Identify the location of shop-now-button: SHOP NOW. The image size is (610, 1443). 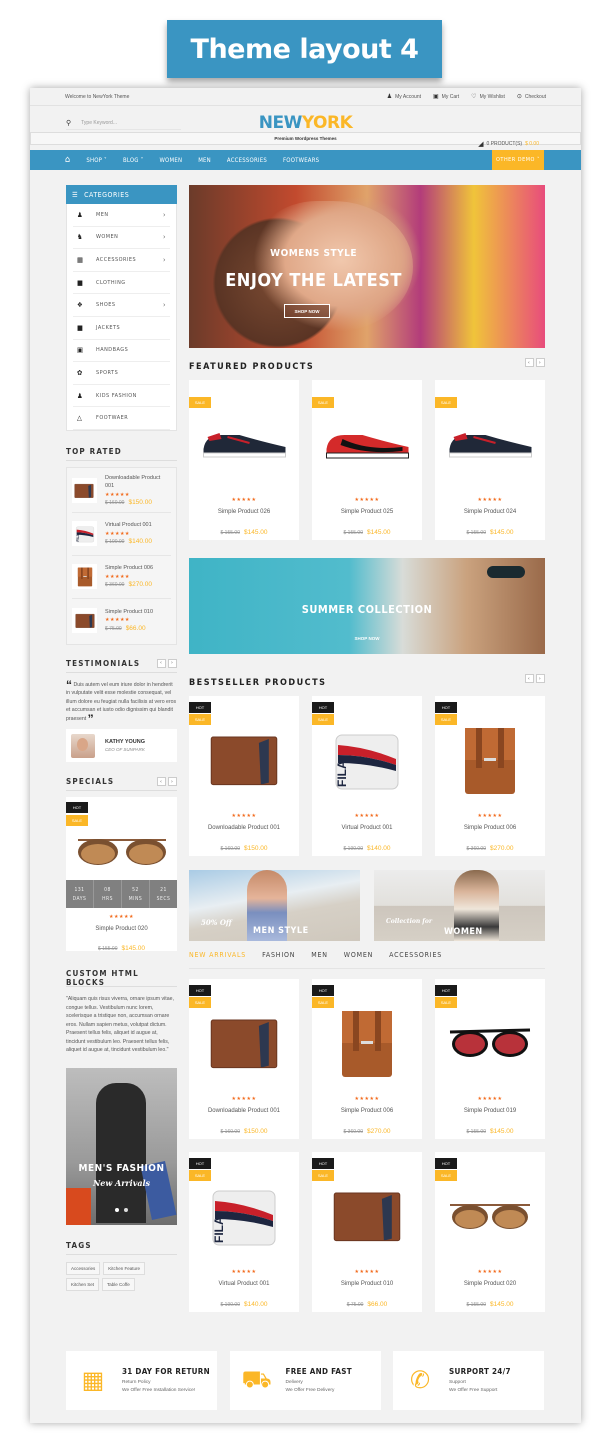
(307, 311).